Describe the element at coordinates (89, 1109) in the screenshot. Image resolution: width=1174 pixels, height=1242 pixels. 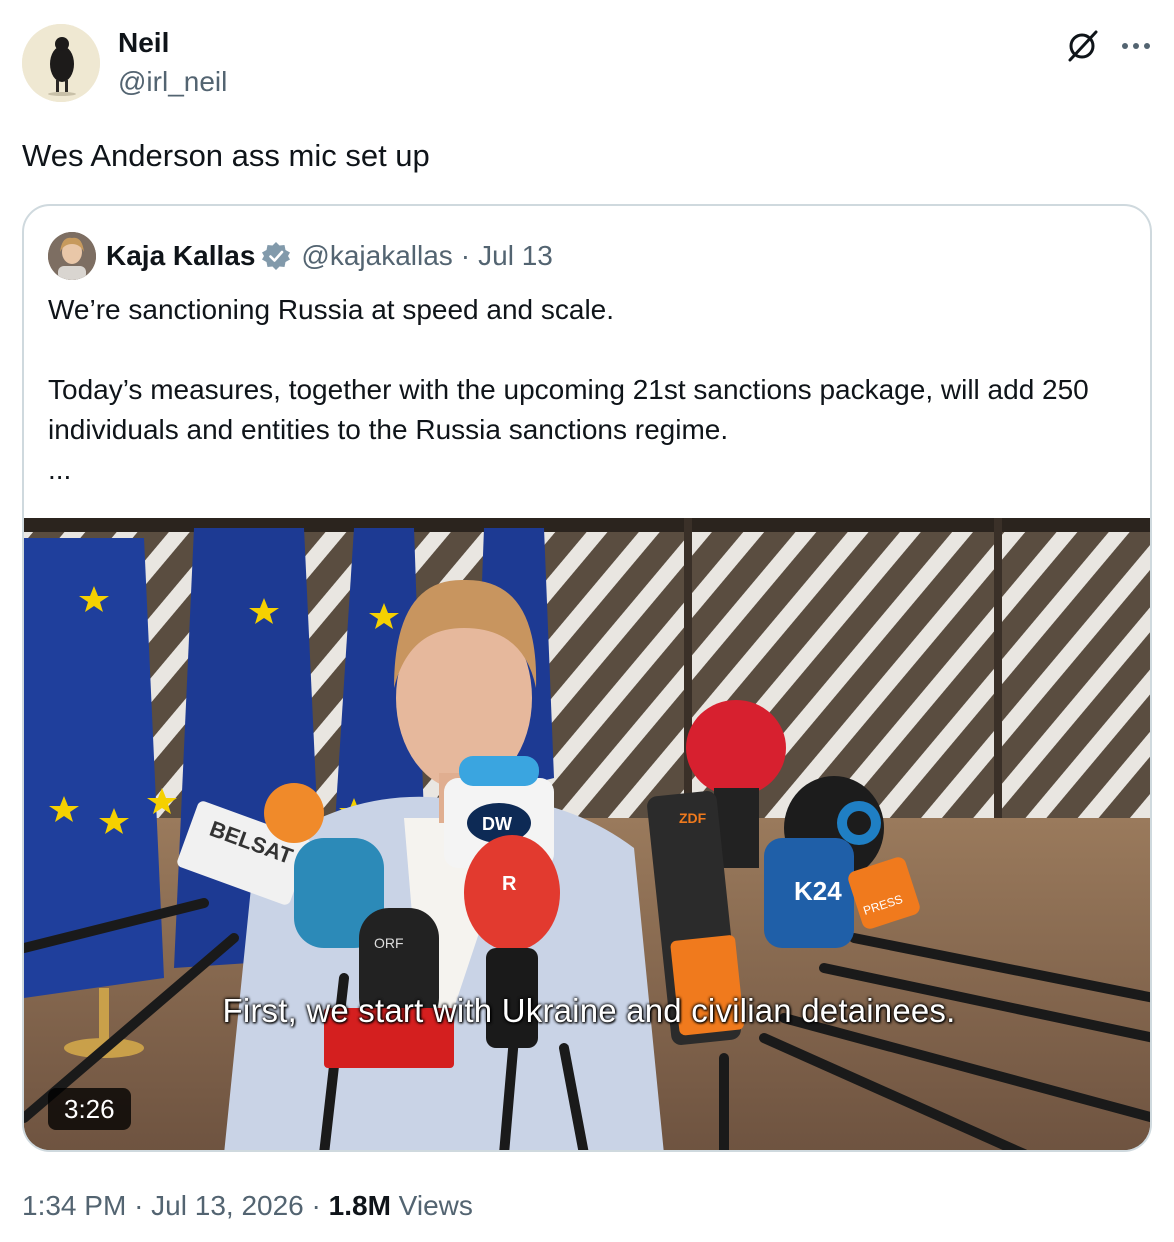
I see `video-duration: 3:26` at that location.